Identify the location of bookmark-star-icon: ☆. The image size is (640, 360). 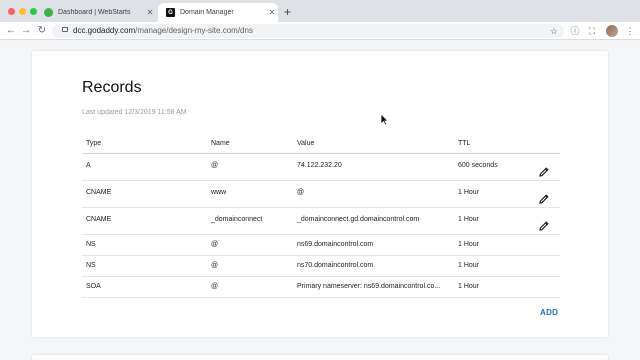
(554, 31).